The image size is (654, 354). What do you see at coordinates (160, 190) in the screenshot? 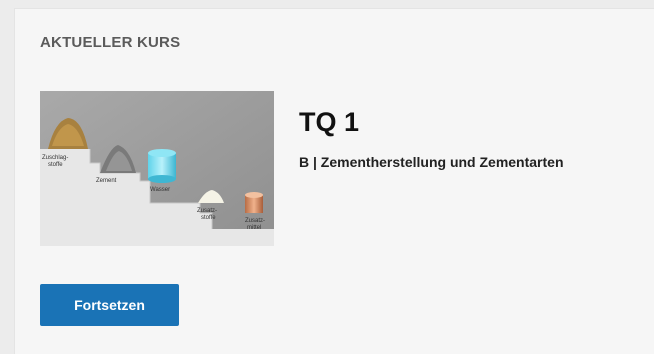
I see `label-wasser: Wasser` at bounding box center [160, 190].